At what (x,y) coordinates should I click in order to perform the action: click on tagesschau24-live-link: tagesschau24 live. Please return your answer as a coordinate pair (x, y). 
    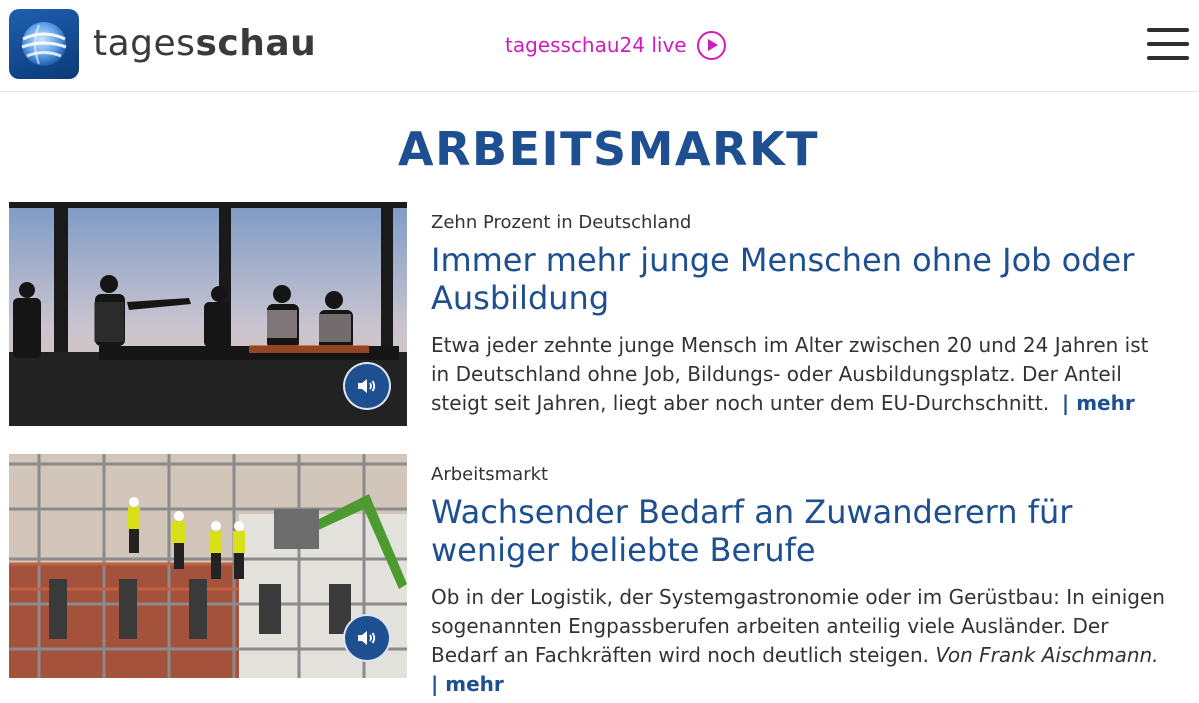
    Looking at the image, I should click on (615, 45).